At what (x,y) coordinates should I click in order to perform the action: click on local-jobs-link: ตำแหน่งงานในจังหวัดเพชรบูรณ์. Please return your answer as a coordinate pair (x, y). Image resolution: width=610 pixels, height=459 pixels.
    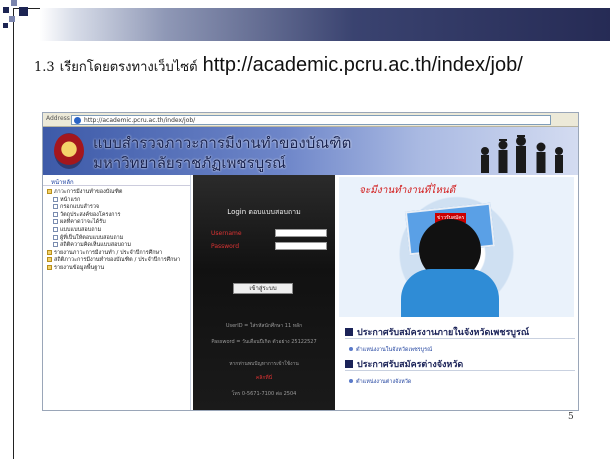
    Looking at the image, I should click on (390, 350).